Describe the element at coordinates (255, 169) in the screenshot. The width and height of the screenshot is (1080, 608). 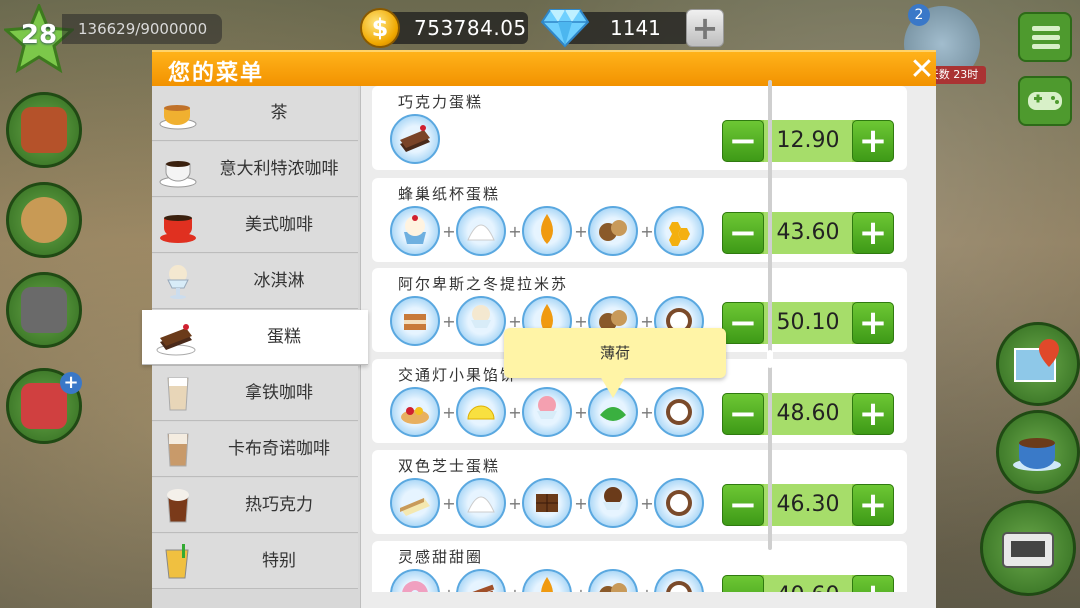
I see `category-espresso: 意大利特浓咖啡` at that location.